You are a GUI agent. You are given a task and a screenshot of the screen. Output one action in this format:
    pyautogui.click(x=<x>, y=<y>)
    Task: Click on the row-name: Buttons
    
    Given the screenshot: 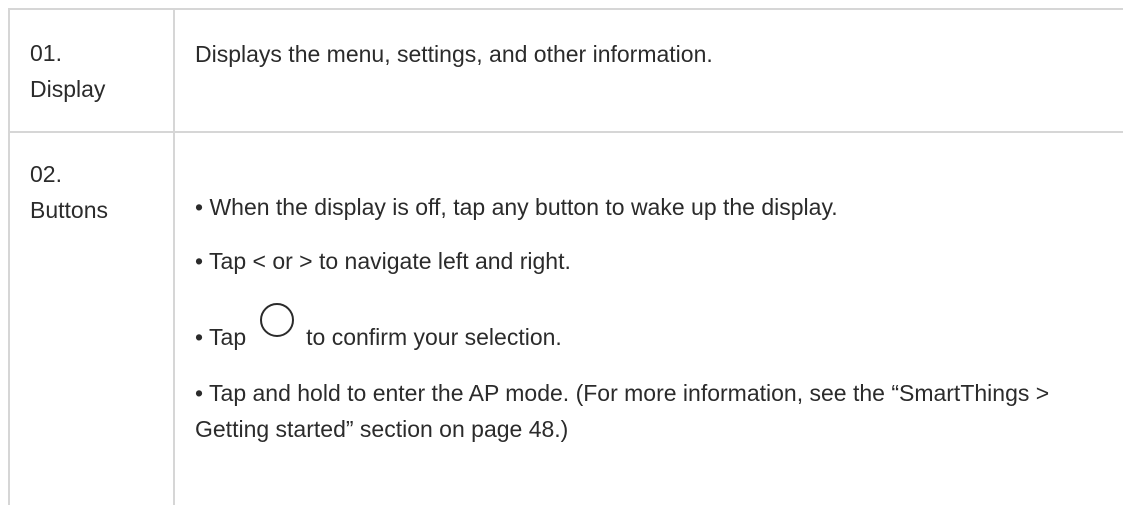 What is the action you would take?
    pyautogui.click(x=69, y=210)
    